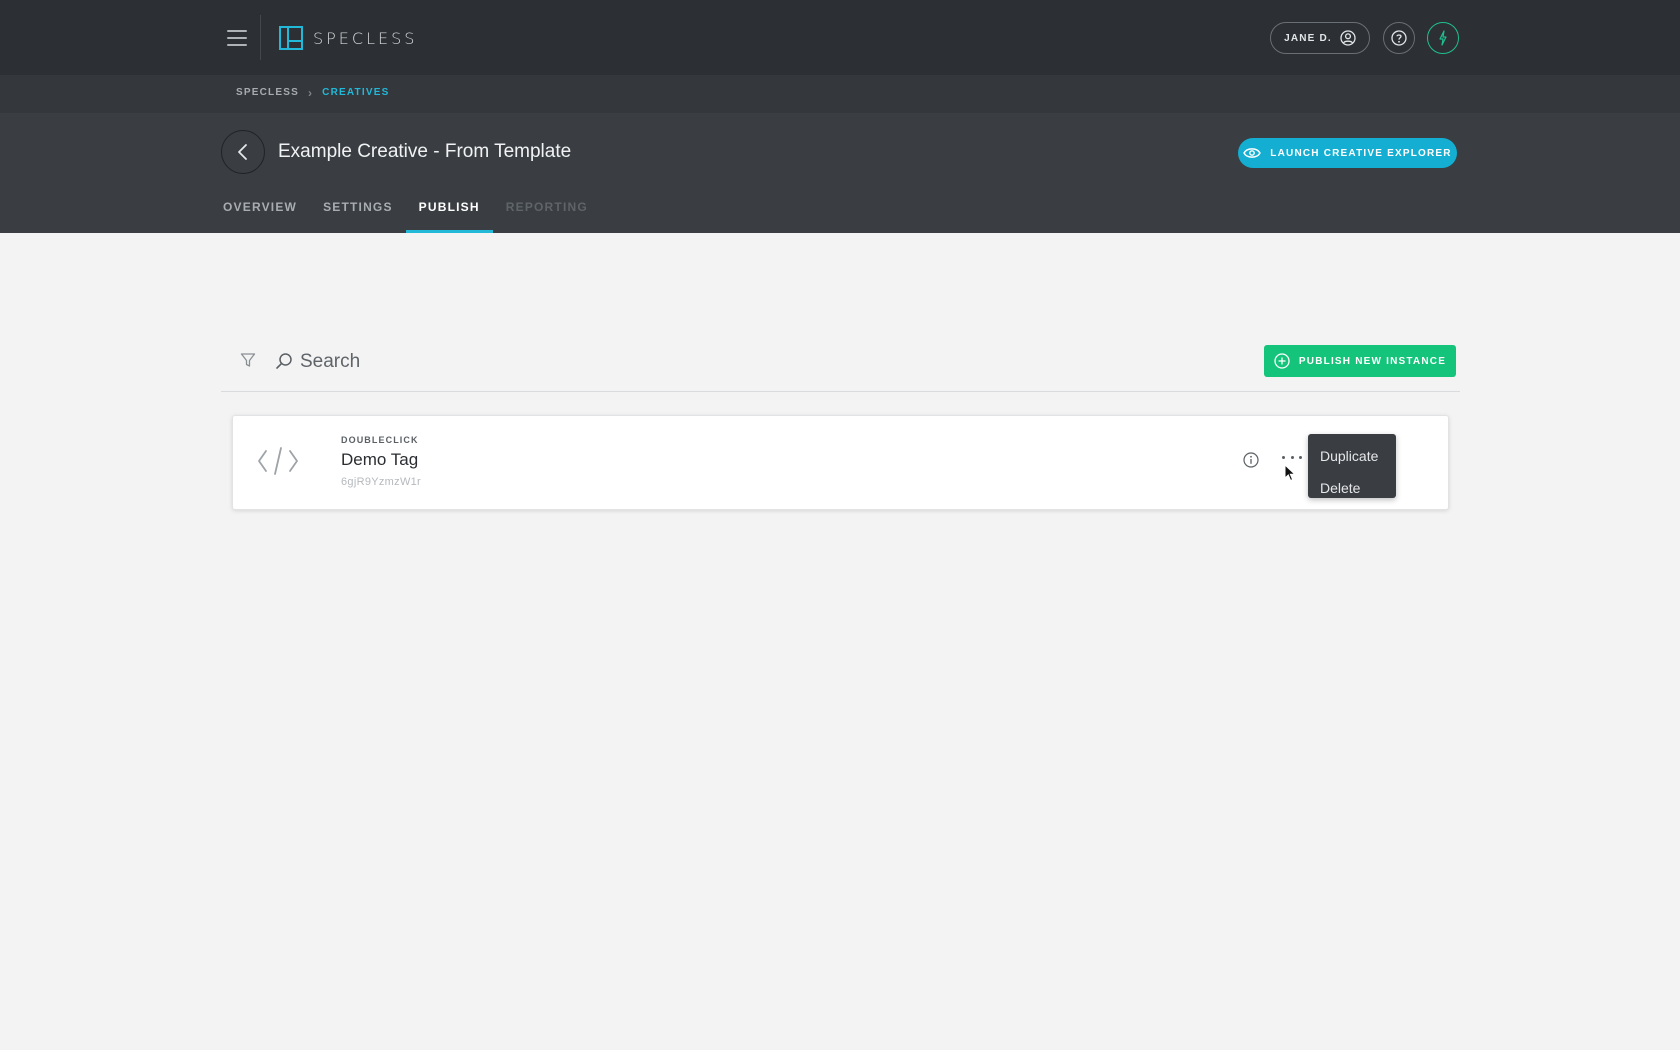  Describe the element at coordinates (381, 482) in the screenshot. I see `instance-id: 6gjR9YzmzW1r` at that location.